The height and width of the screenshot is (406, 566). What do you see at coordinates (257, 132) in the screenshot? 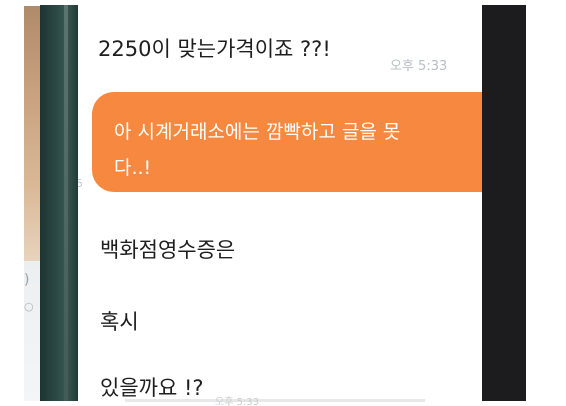
I see `sent-message-line-1: 아 시계거래소에는 깜빡하고 글을 못` at bounding box center [257, 132].